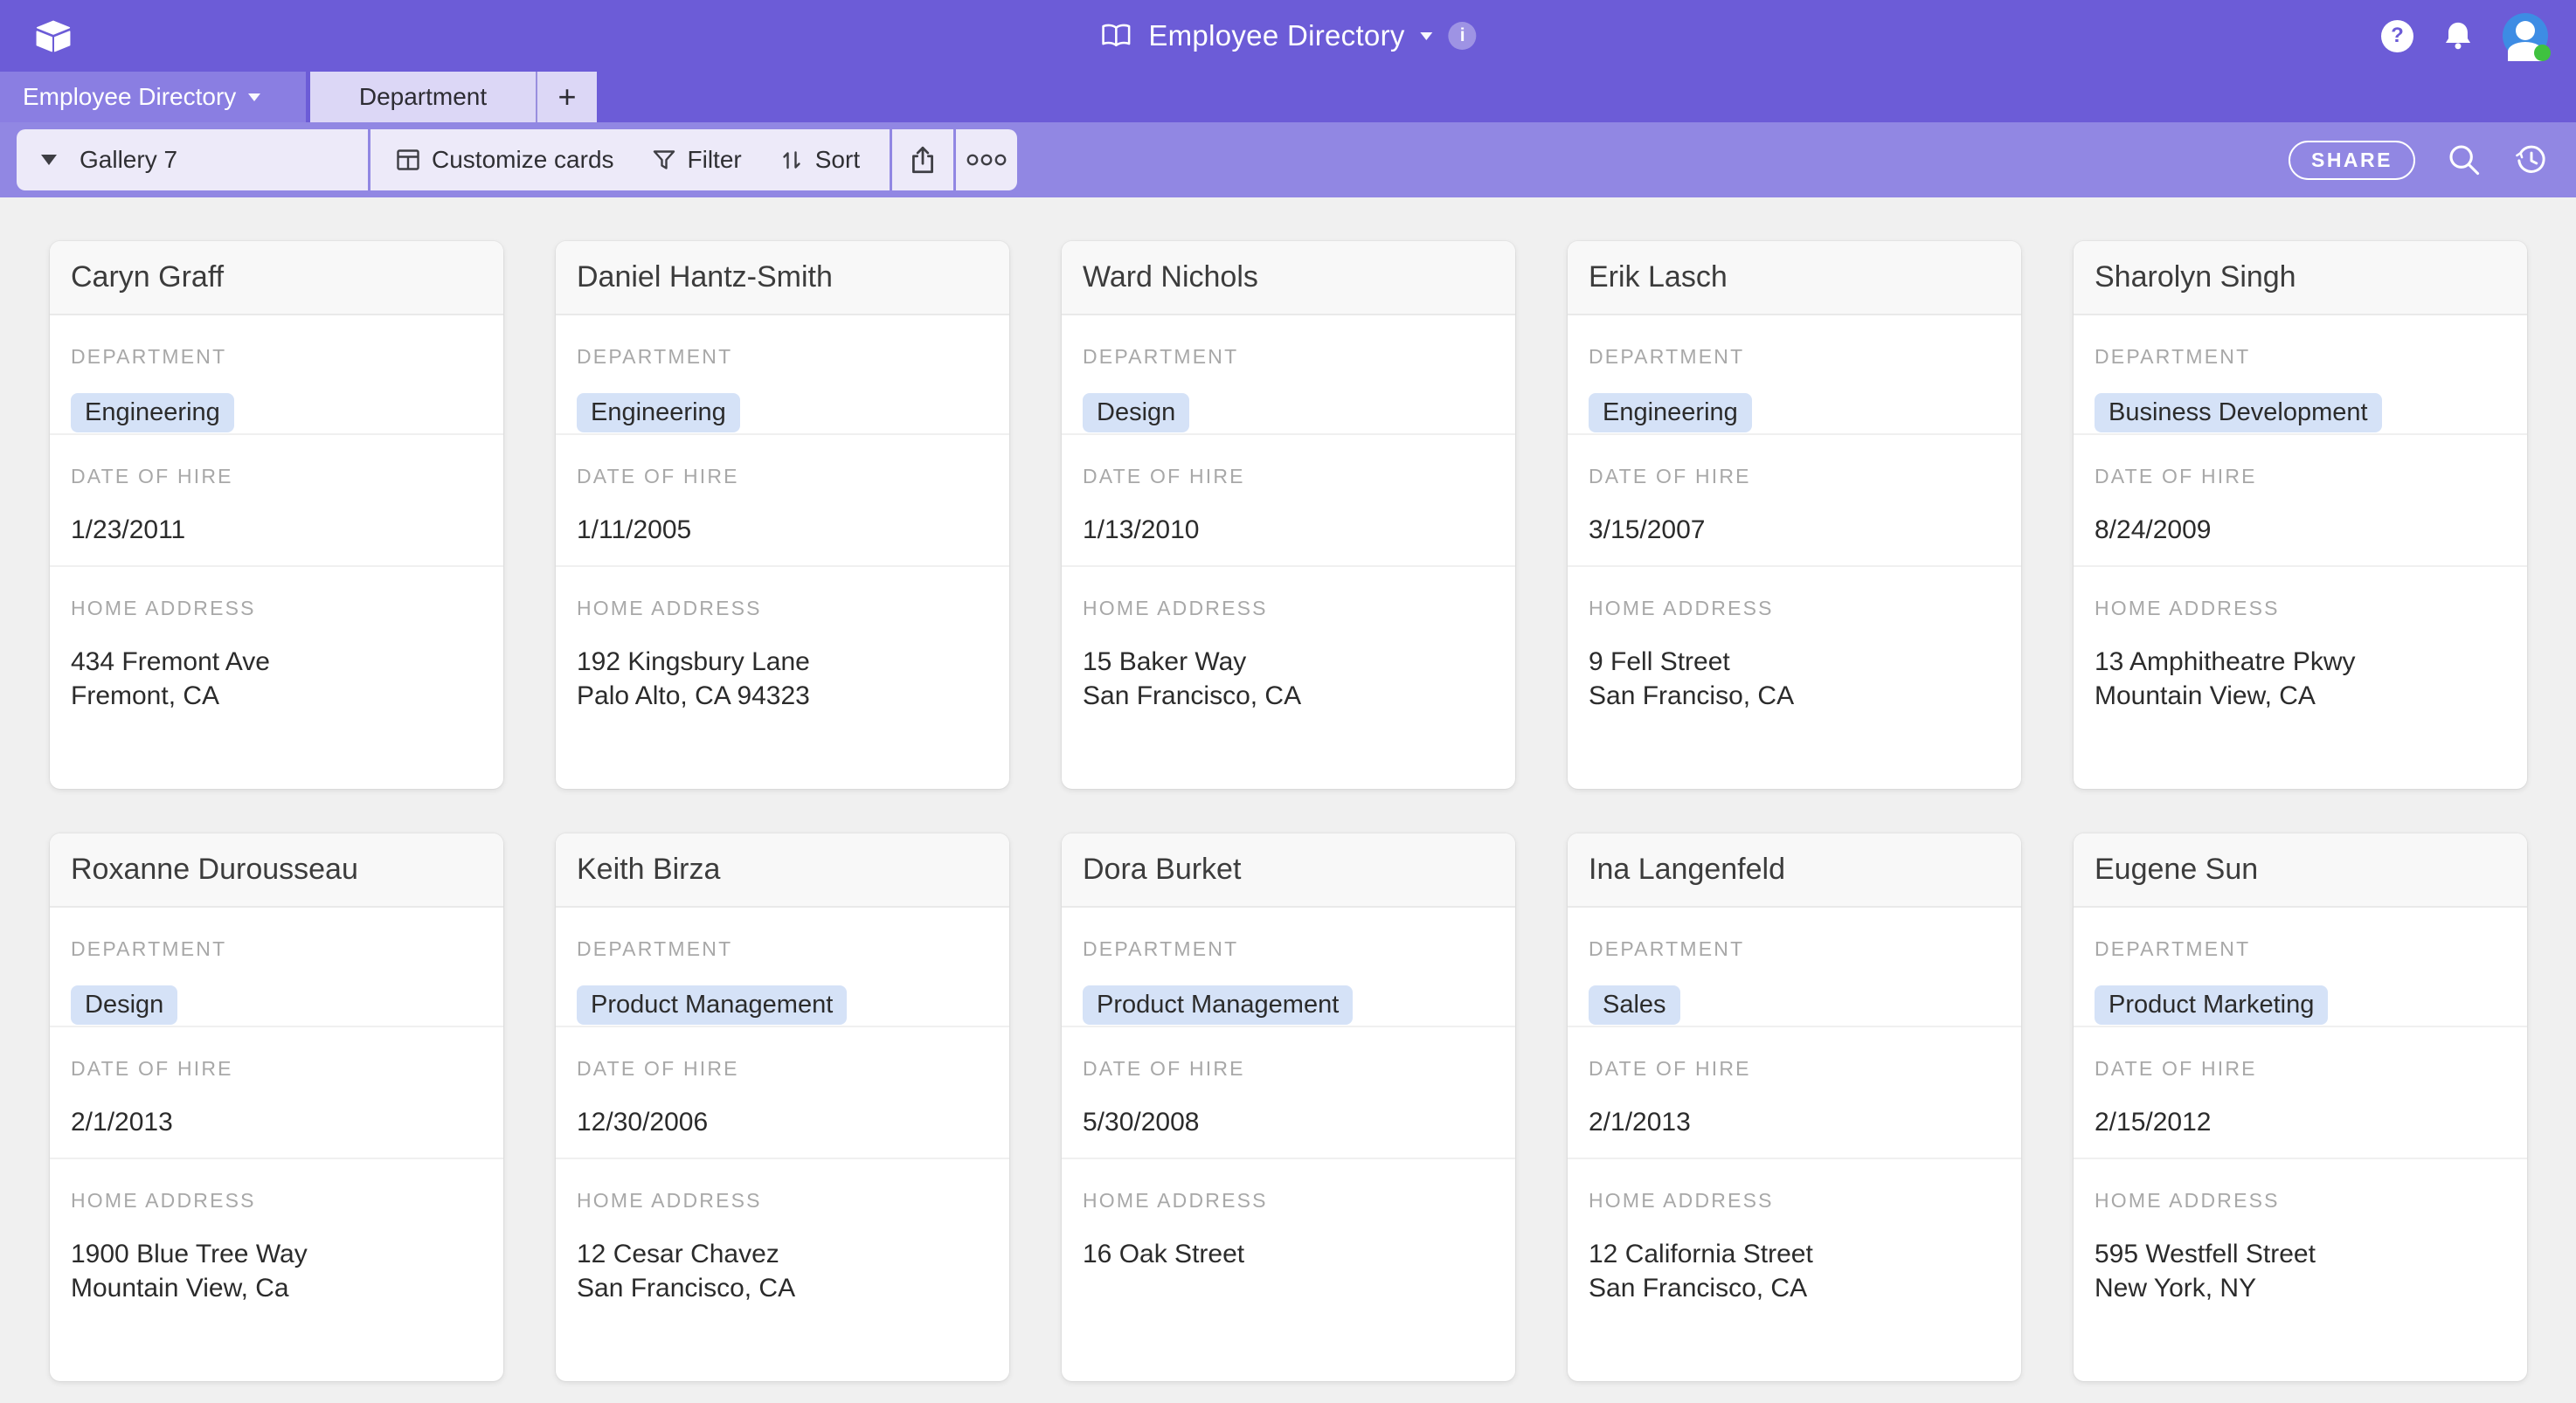 The image size is (2576, 1403). I want to click on date-of-hire-field: DATE OF HIRE 5/30/2008, so click(1288, 1093).